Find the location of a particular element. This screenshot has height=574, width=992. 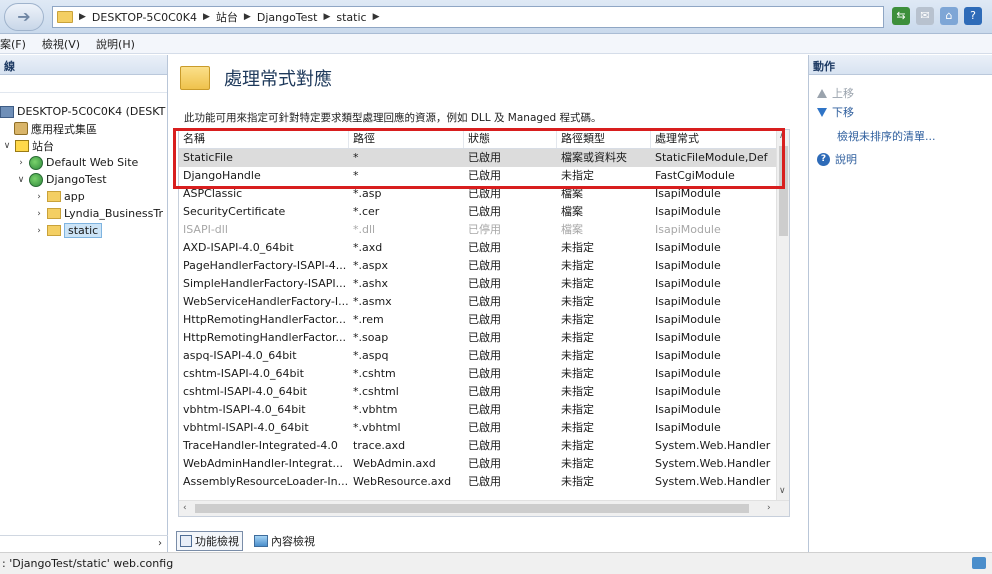

tab-label: 功能檢視 is located at coordinates (217, 541).